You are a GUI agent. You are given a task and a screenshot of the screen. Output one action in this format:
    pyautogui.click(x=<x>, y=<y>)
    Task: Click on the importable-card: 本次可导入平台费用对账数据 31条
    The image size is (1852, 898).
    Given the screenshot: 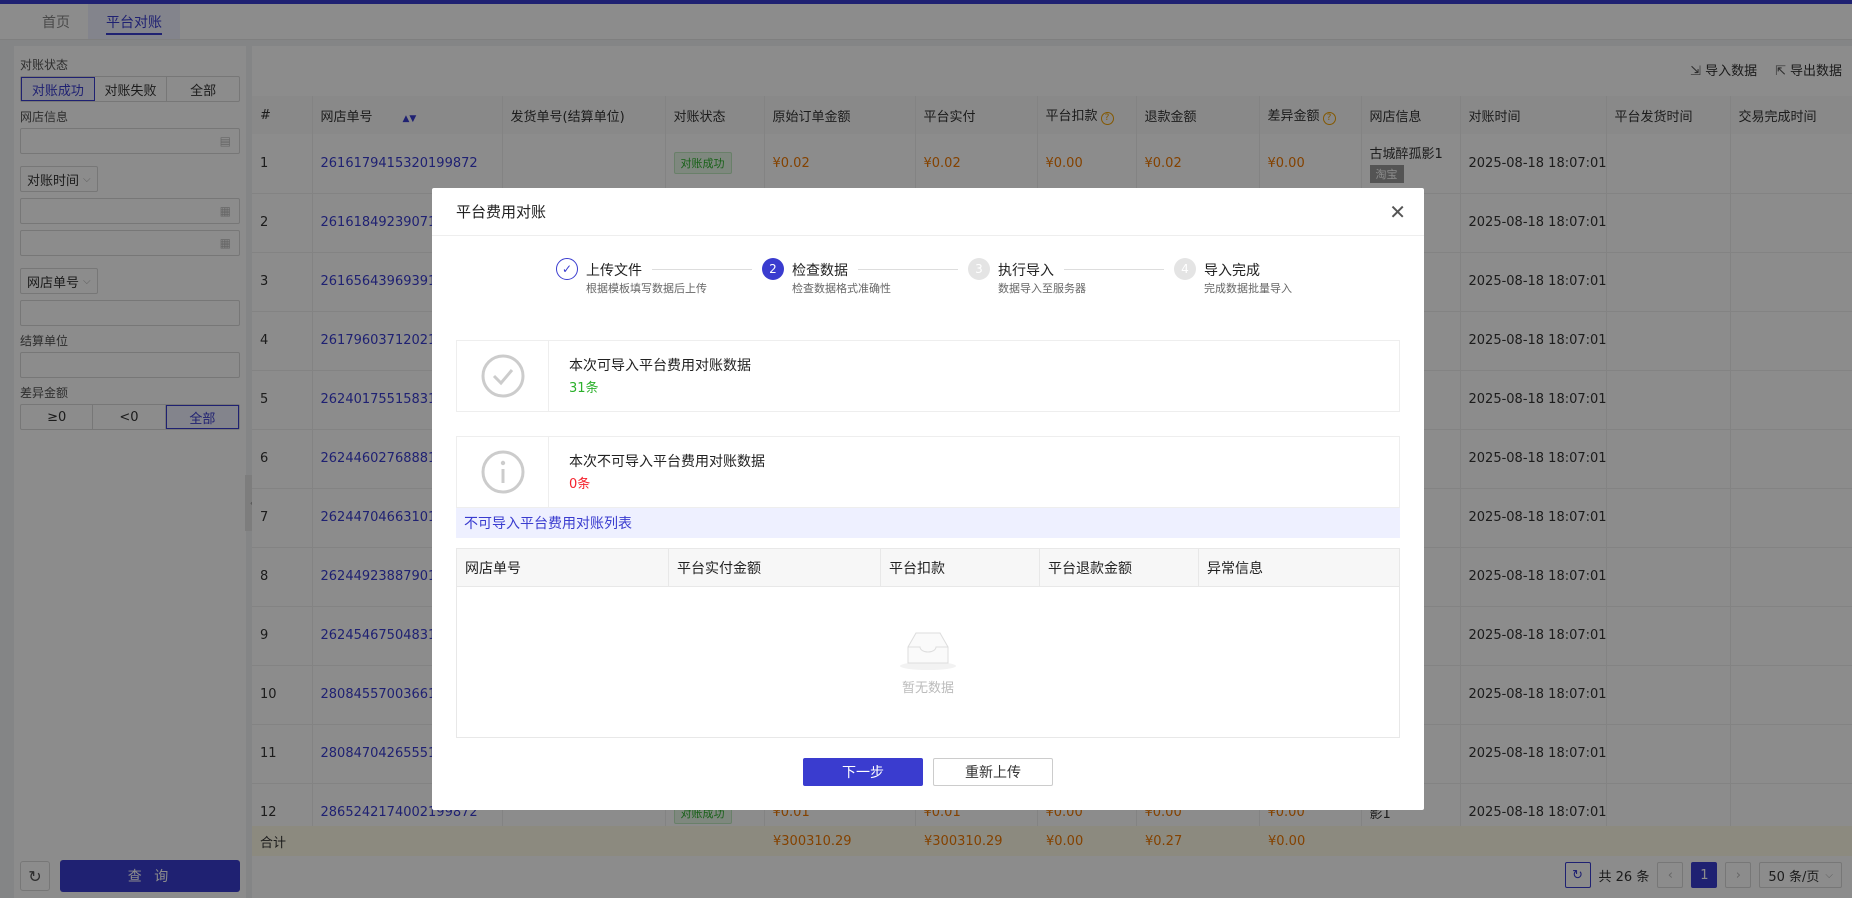 What is the action you would take?
    pyautogui.click(x=928, y=376)
    